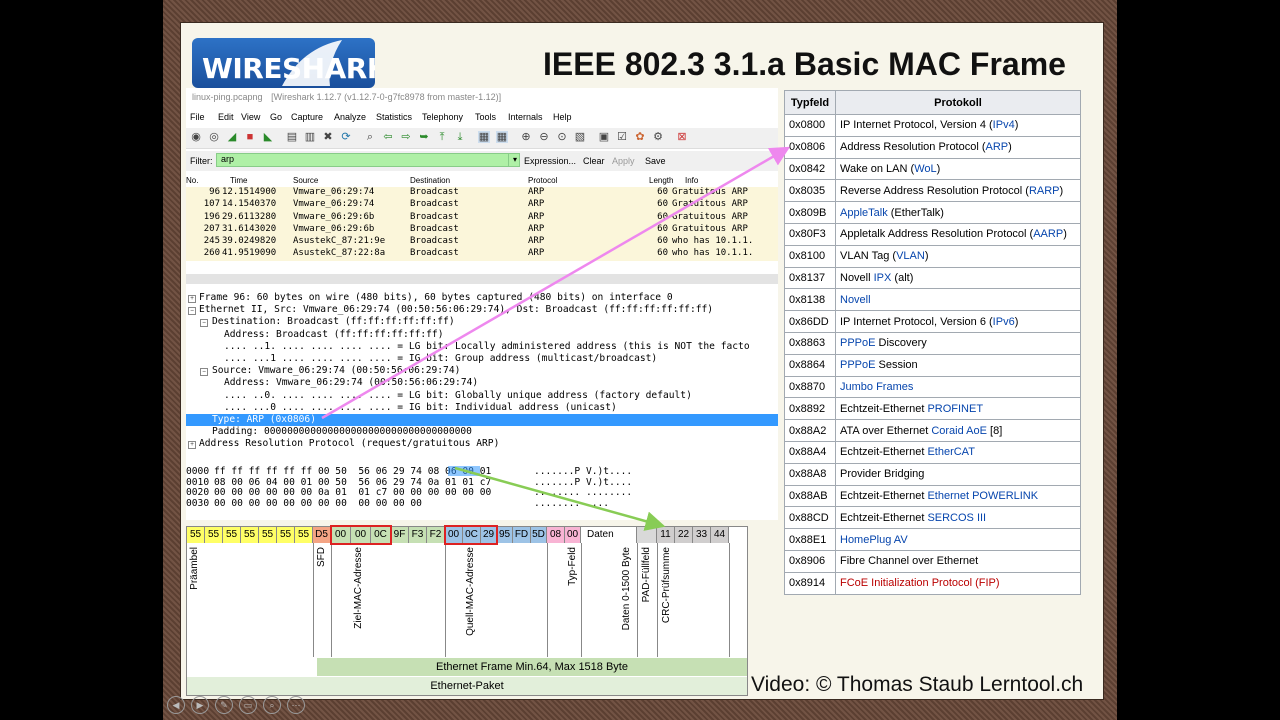 This screenshot has height=720, width=1280. I want to click on pink-arrow, so click(556, 283).